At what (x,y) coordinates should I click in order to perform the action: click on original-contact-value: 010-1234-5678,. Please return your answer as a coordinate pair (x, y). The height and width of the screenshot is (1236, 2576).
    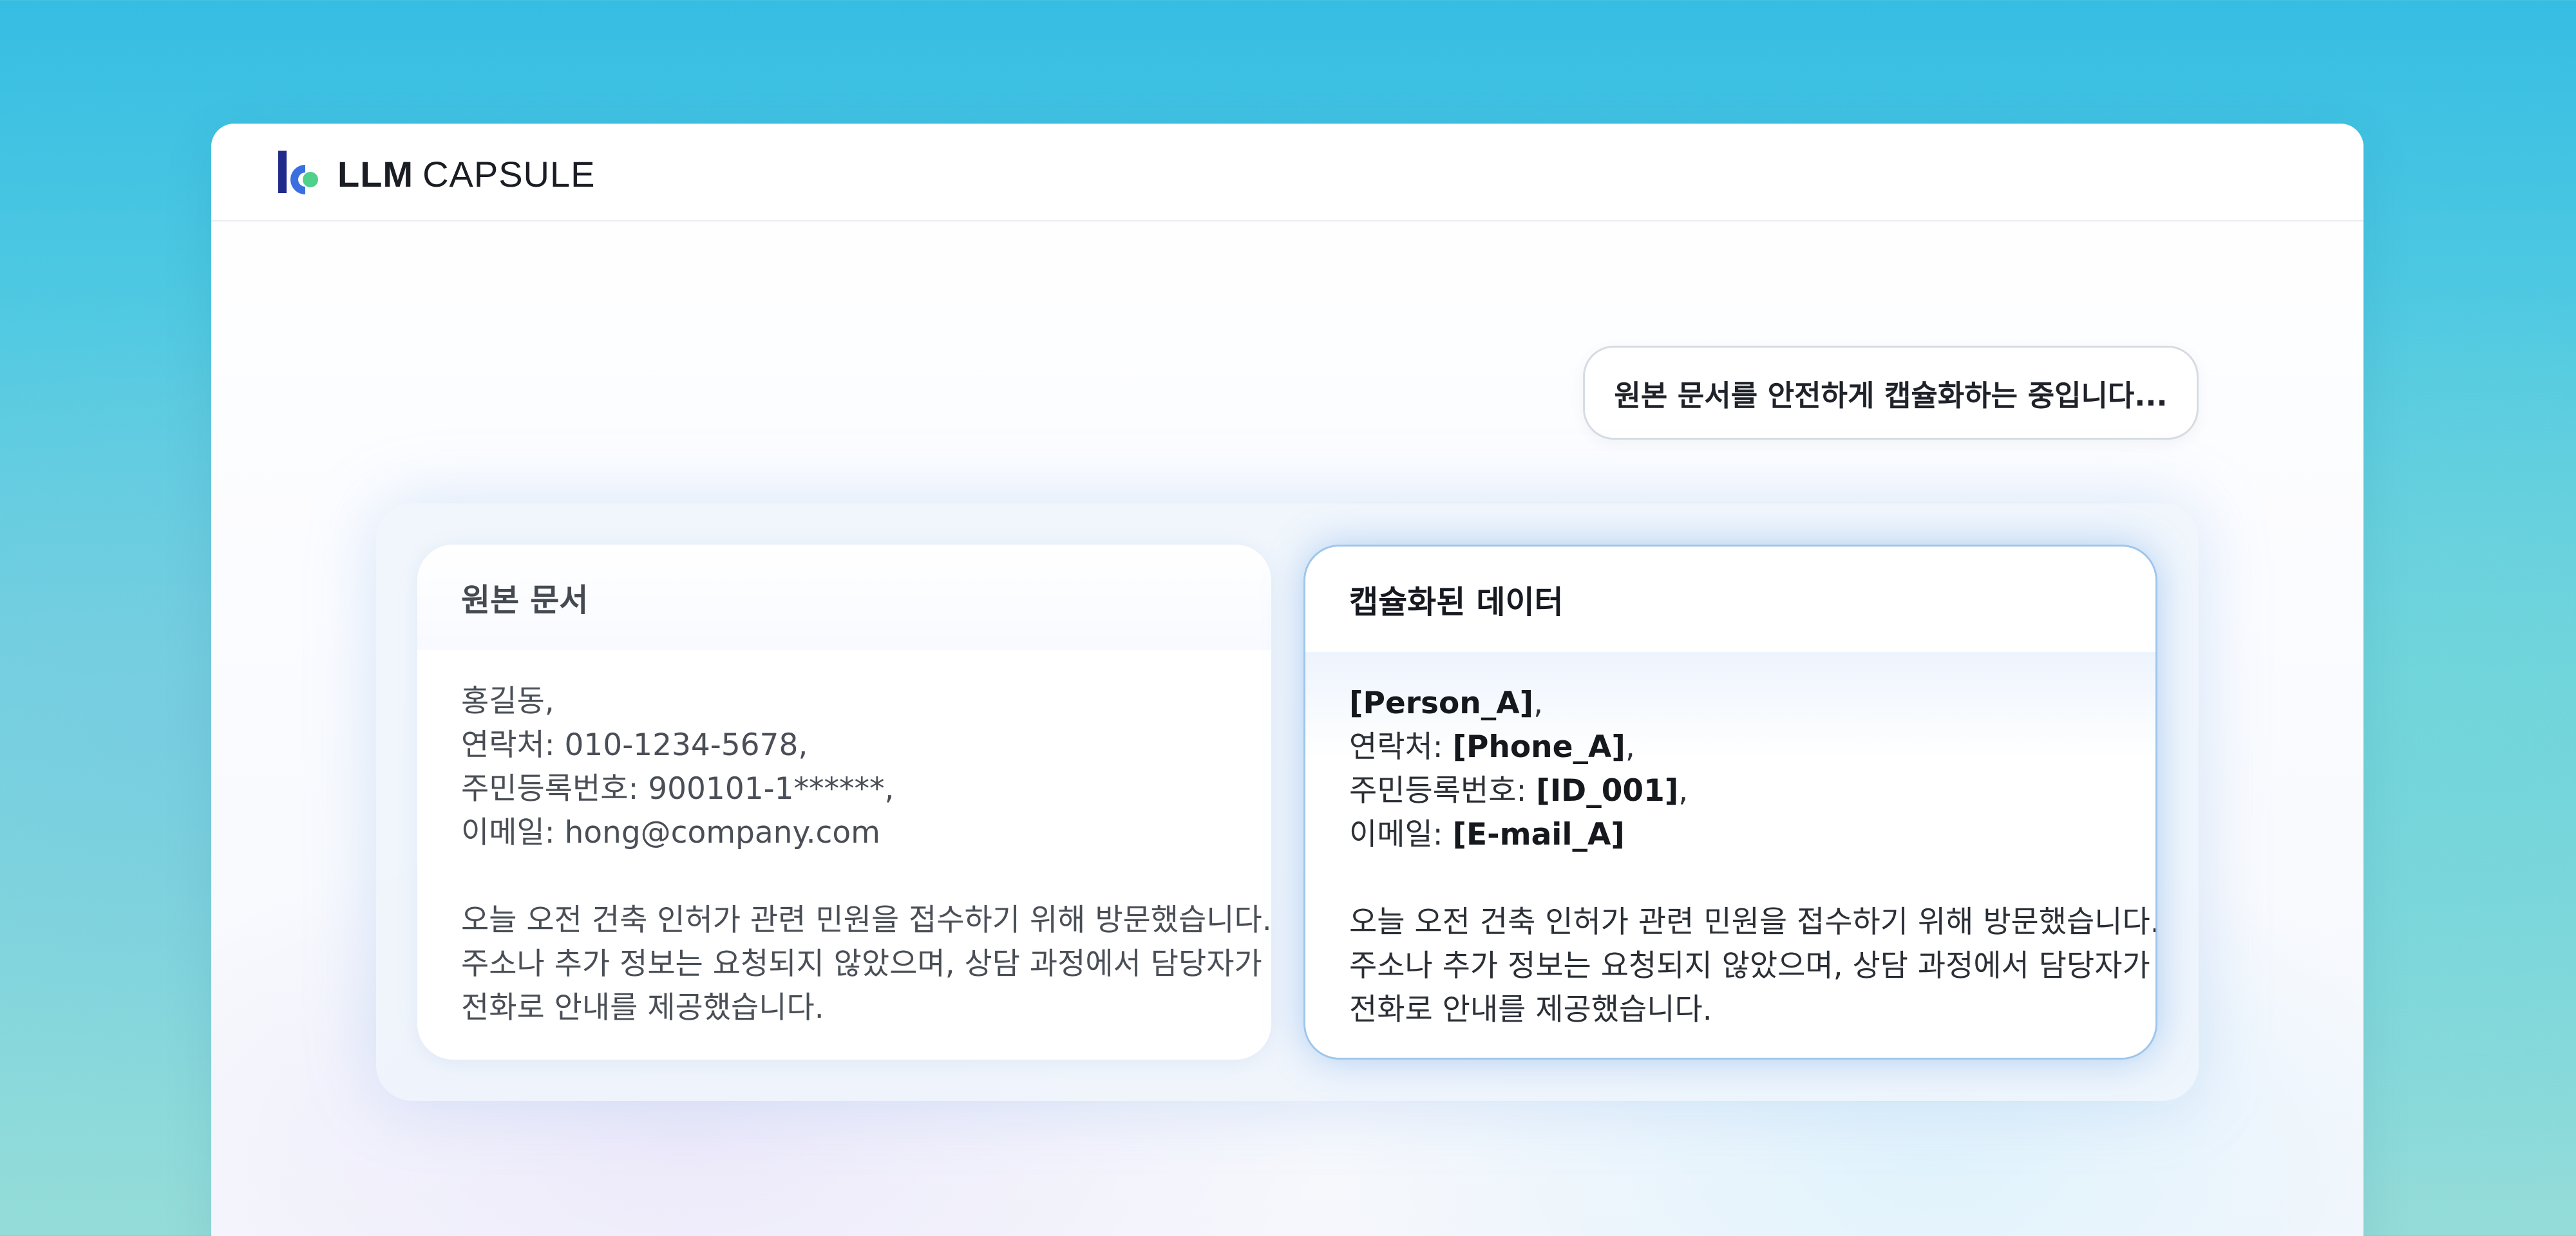
    Looking at the image, I should click on (686, 745).